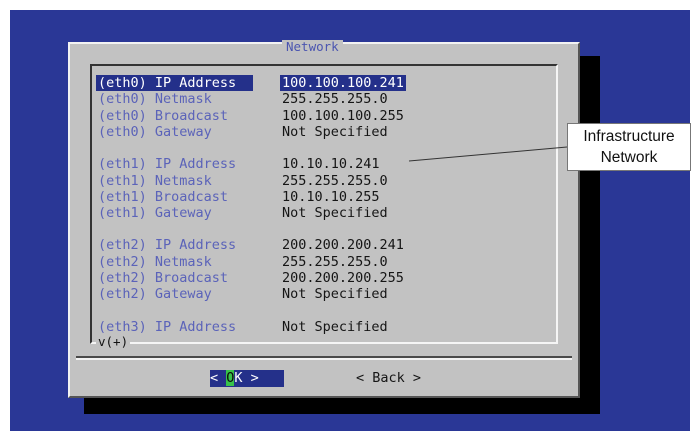 Image resolution: width=695 pixels, height=436 pixels. I want to click on infrastructure-network-callout: Infrastructure Network, so click(629, 147).